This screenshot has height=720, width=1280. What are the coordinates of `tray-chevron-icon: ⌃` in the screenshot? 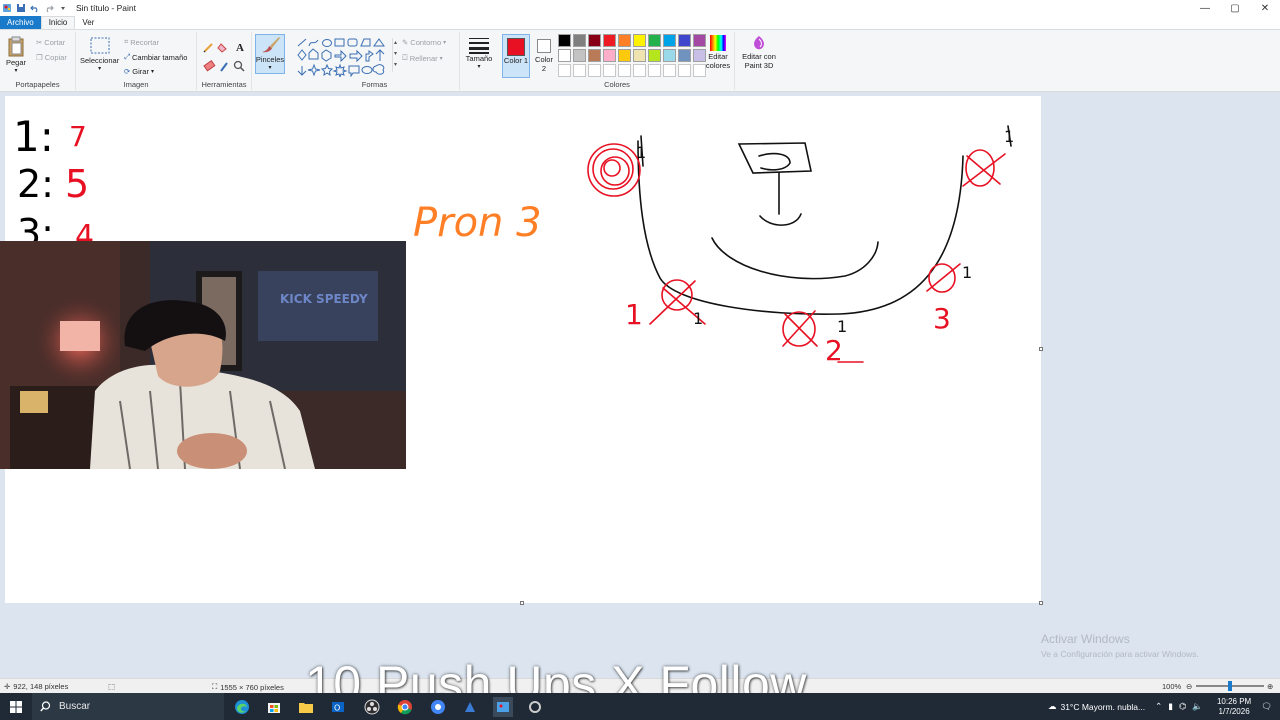 It's located at (1158, 706).